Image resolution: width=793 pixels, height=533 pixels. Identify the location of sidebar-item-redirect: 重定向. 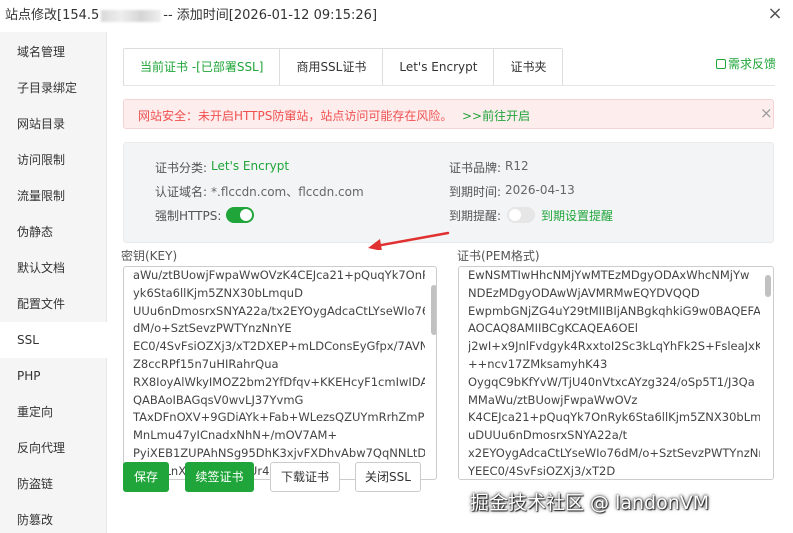
(53, 412).